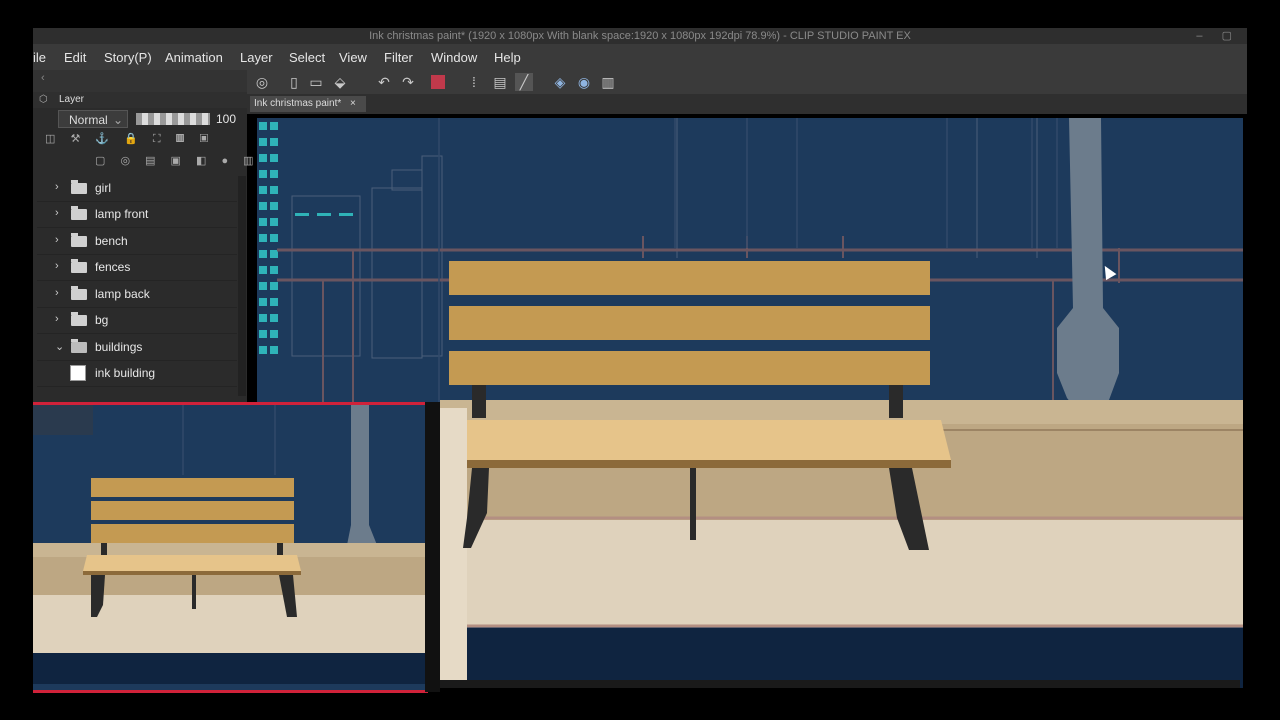 The width and height of the screenshot is (1280, 720). What do you see at coordinates (307, 57) in the screenshot?
I see `menu-select: Select` at bounding box center [307, 57].